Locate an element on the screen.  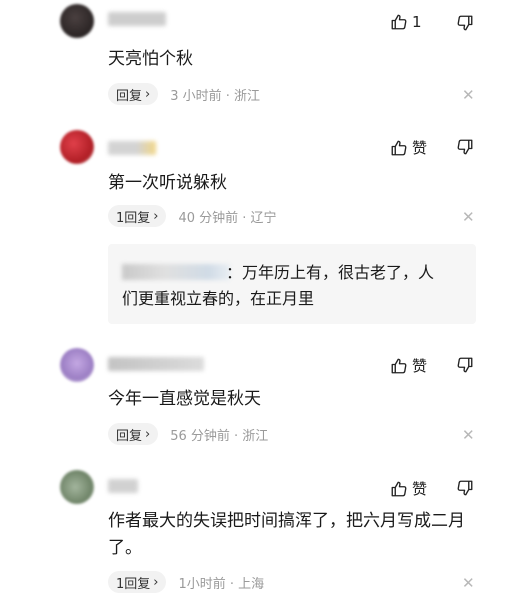
comment-text: 天亮怕个秋 is located at coordinates (150, 59).